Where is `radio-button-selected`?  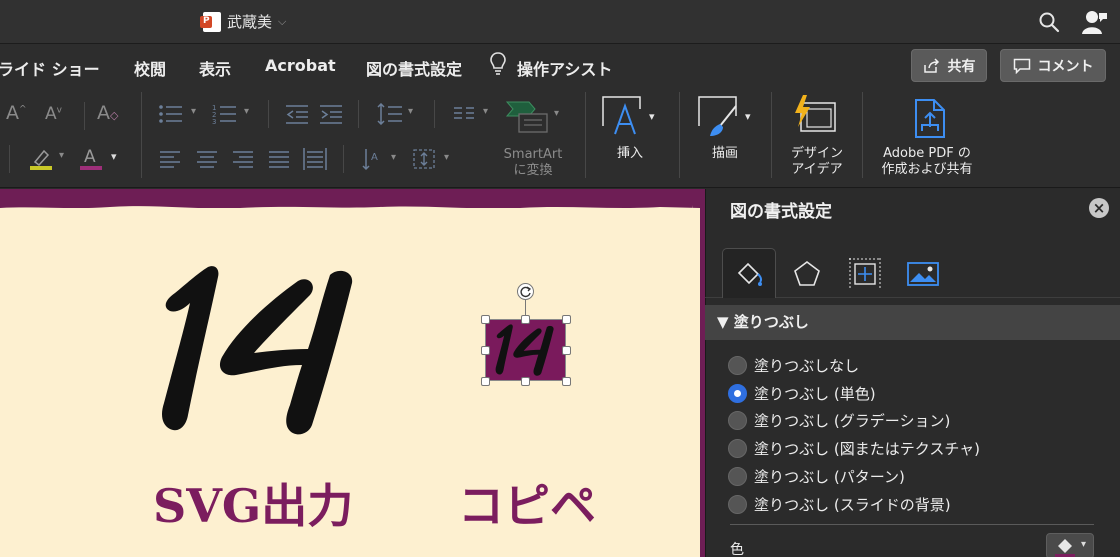 radio-button-selected is located at coordinates (737, 393).